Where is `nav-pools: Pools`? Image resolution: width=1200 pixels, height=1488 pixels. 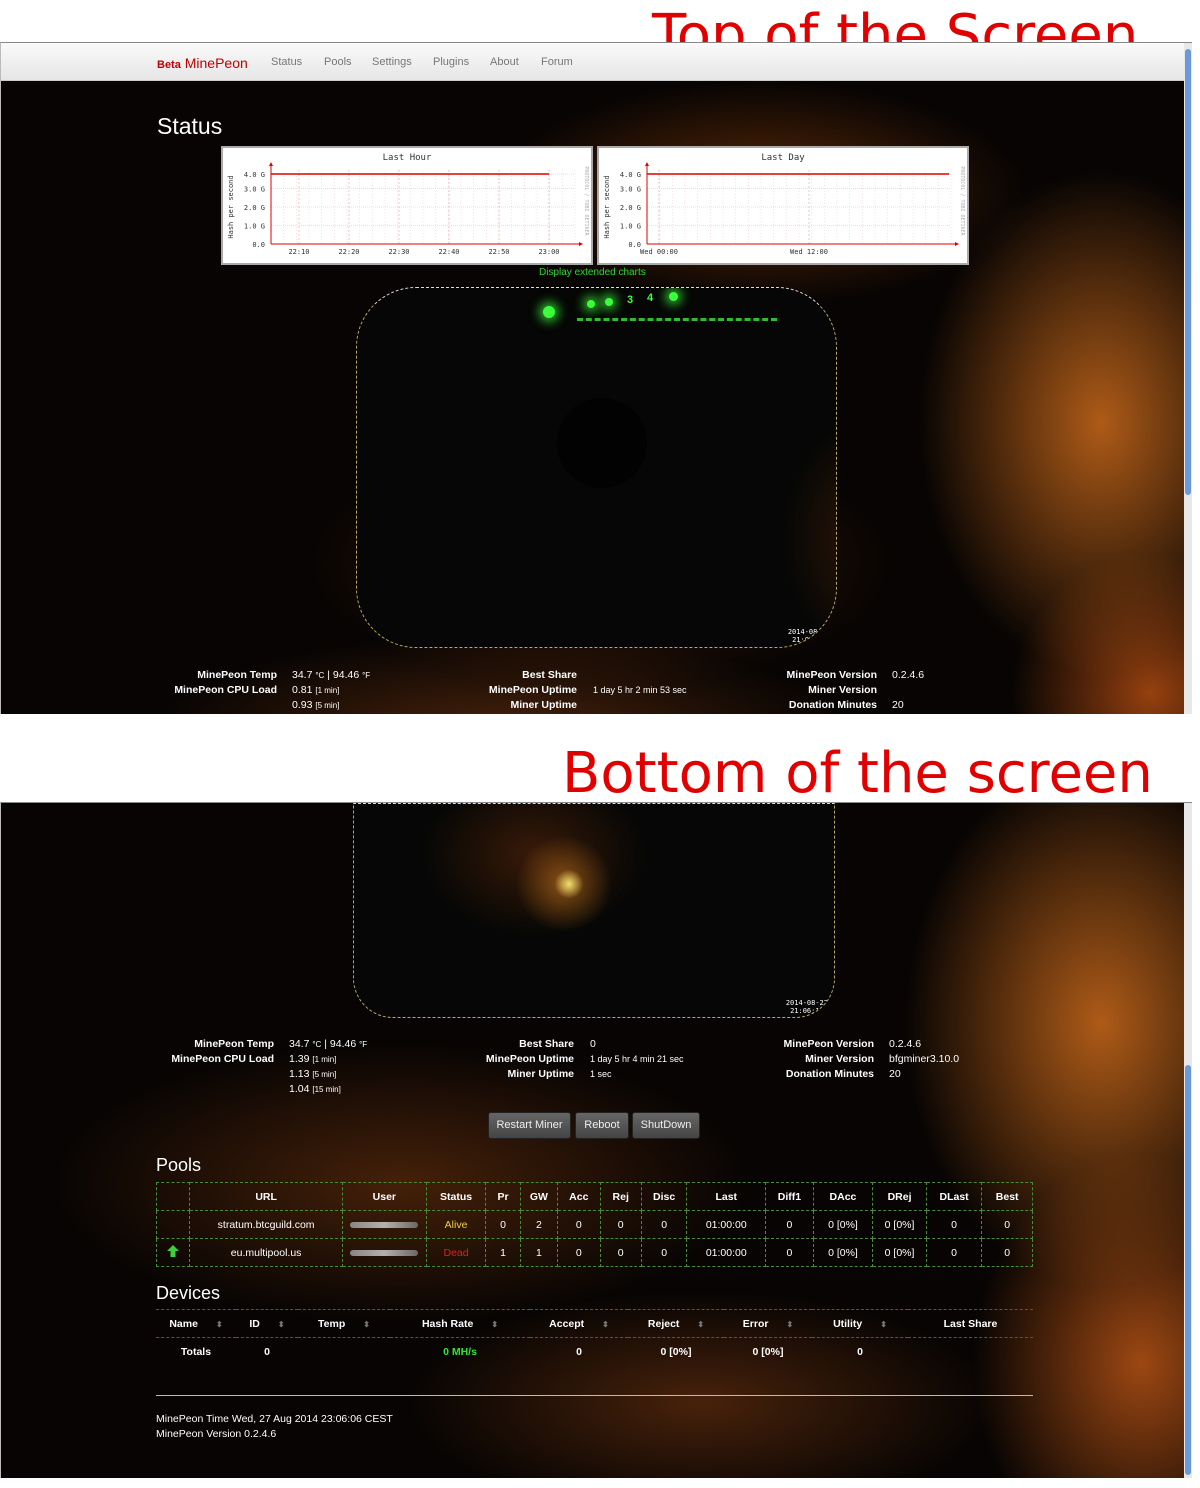 nav-pools: Pools is located at coordinates (338, 62).